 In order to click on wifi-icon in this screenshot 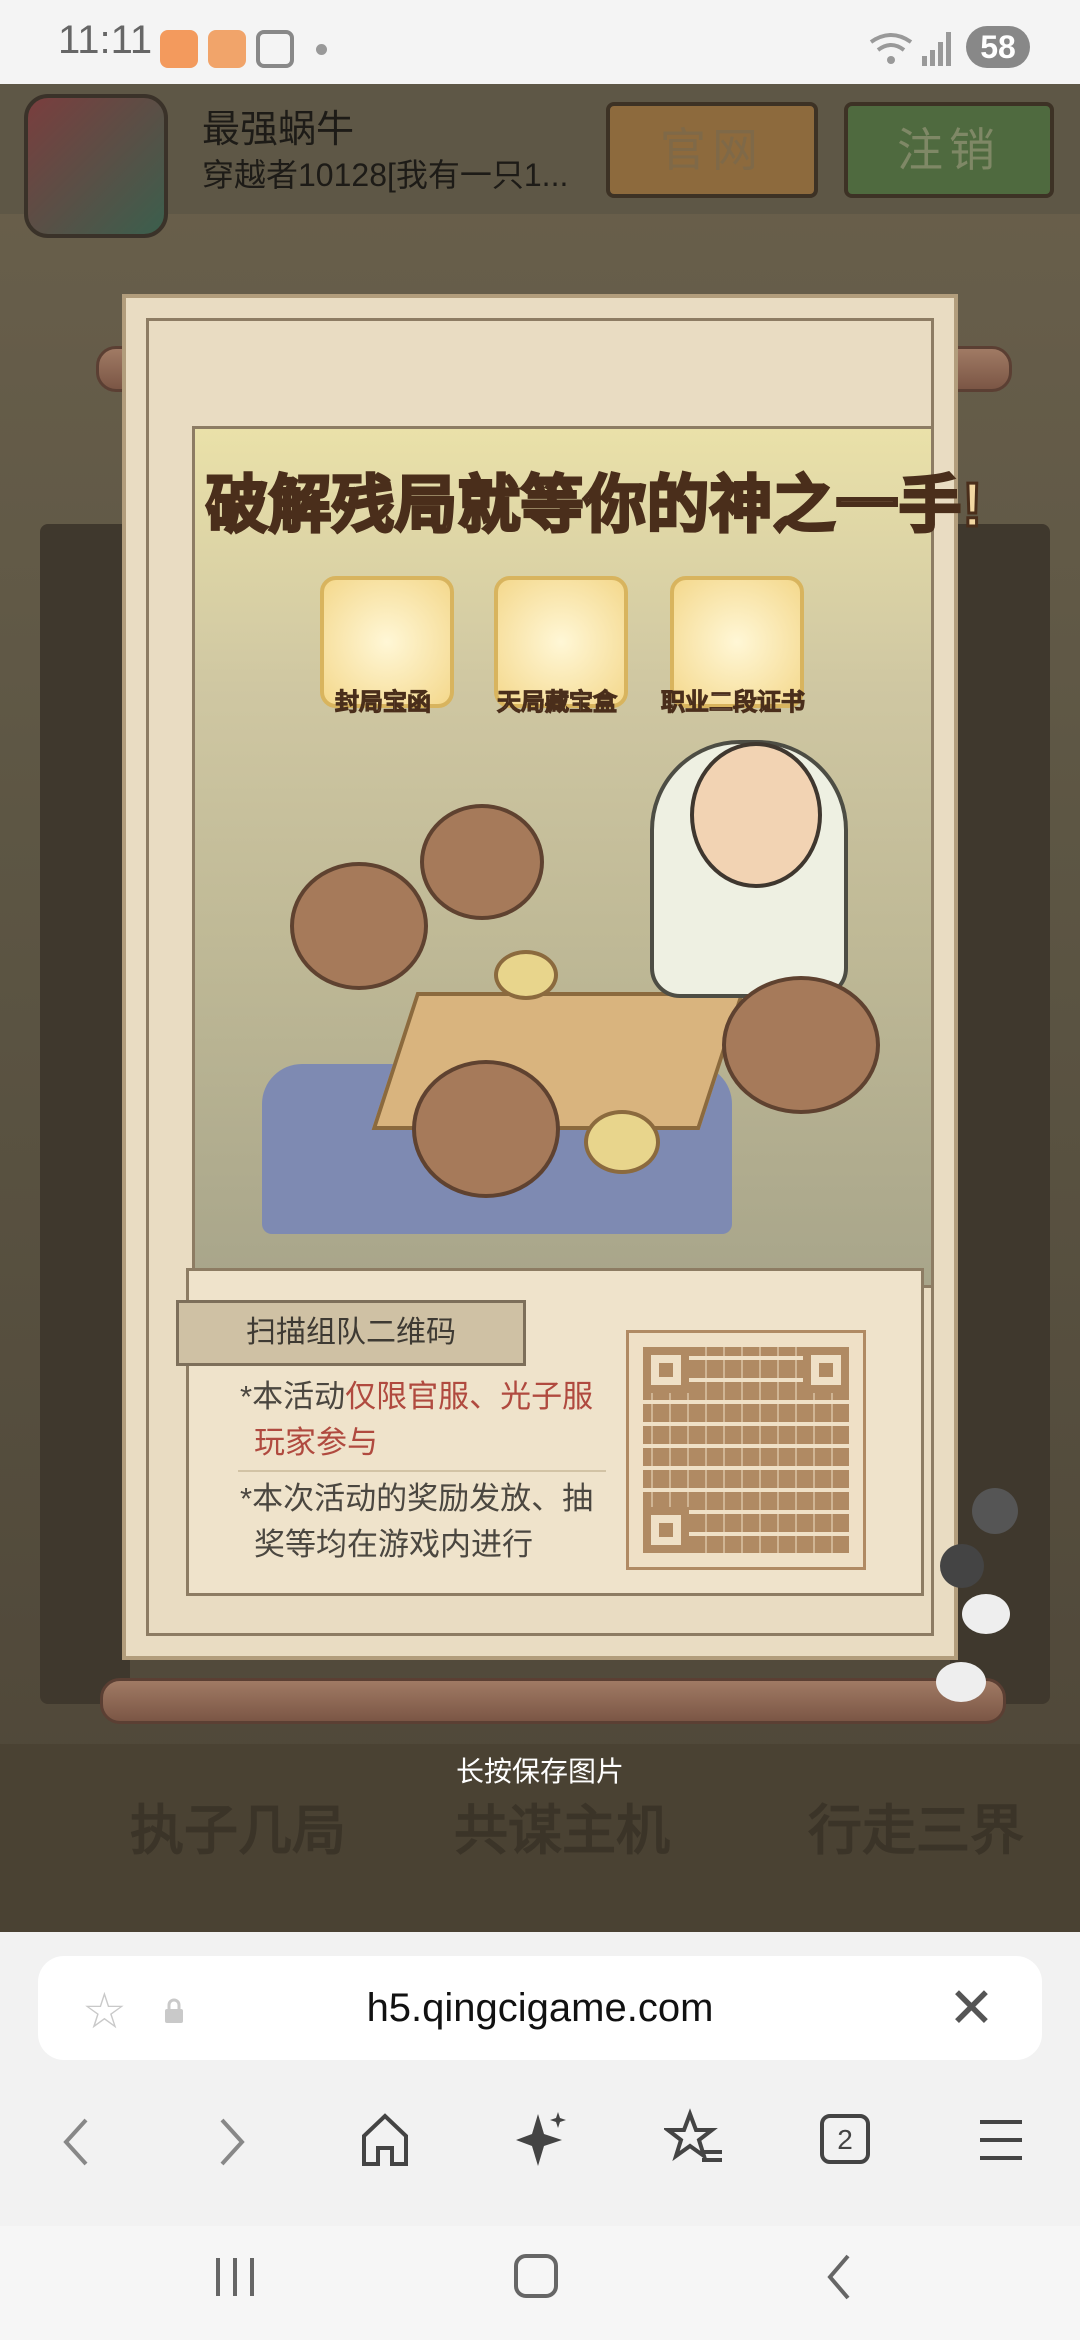, I will do `click(891, 48)`.